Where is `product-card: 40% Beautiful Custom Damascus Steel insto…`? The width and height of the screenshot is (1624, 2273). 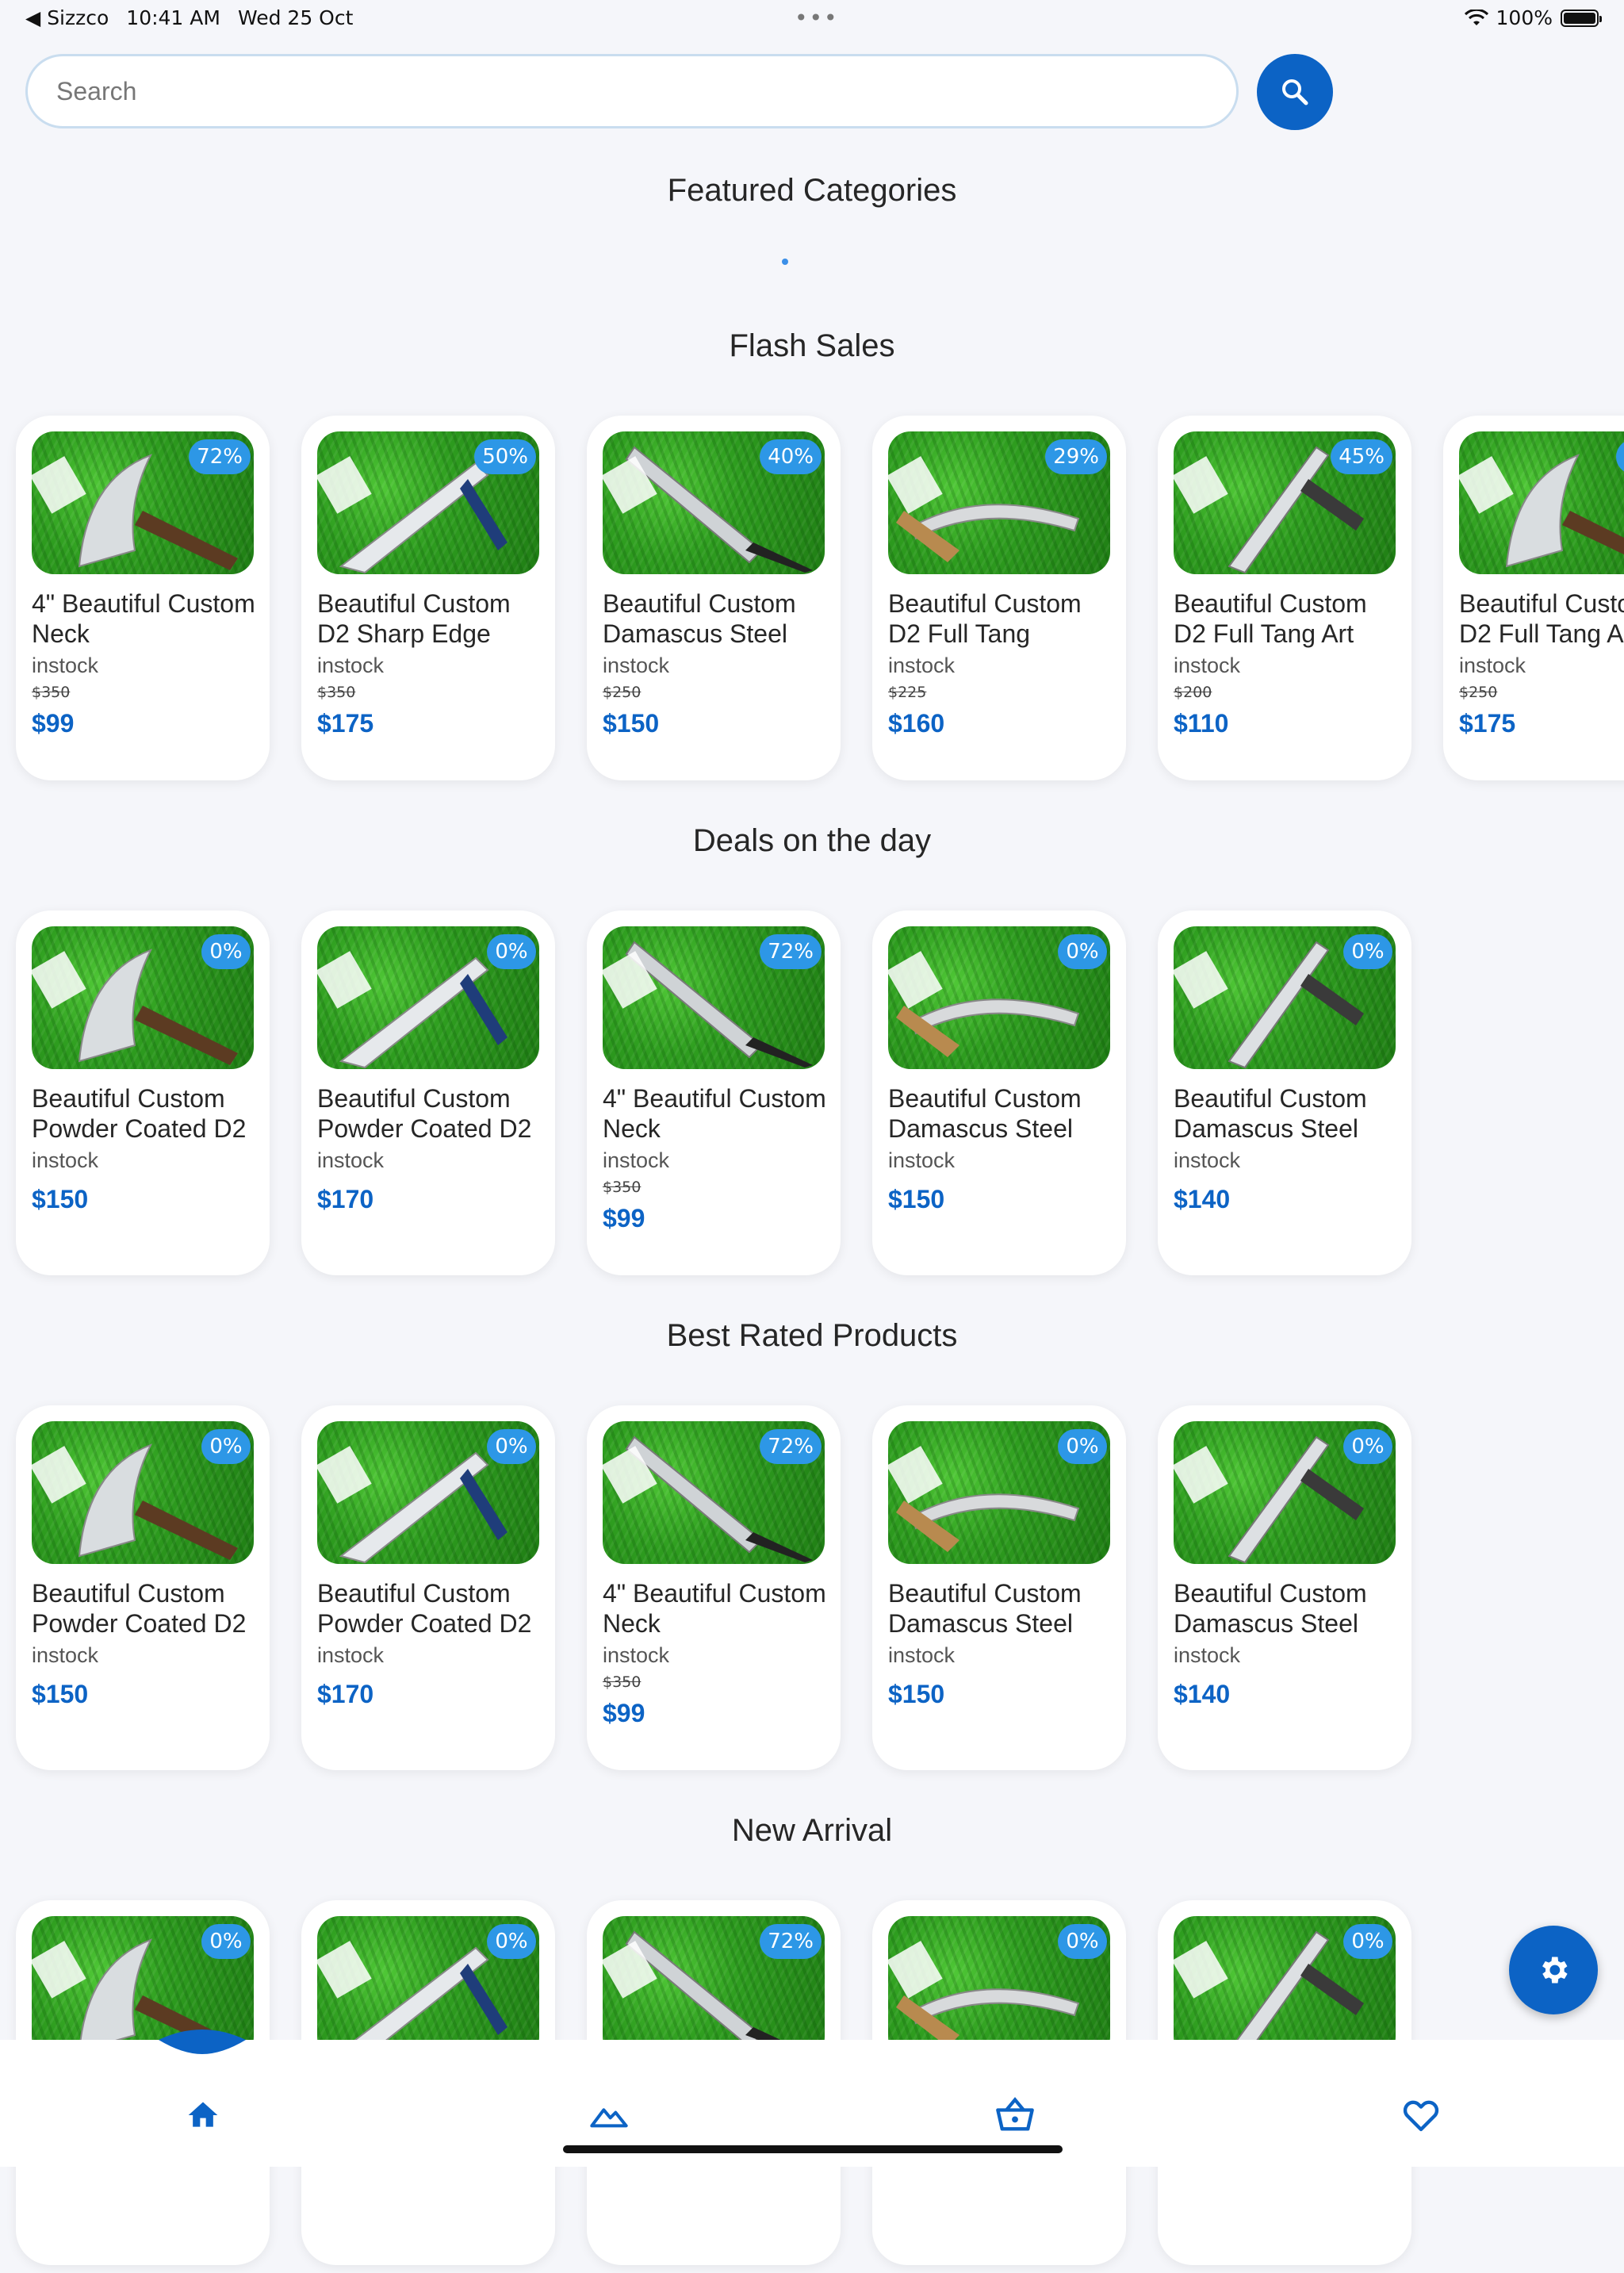 product-card: 40% Beautiful Custom Damascus Steel insto… is located at coordinates (714, 598).